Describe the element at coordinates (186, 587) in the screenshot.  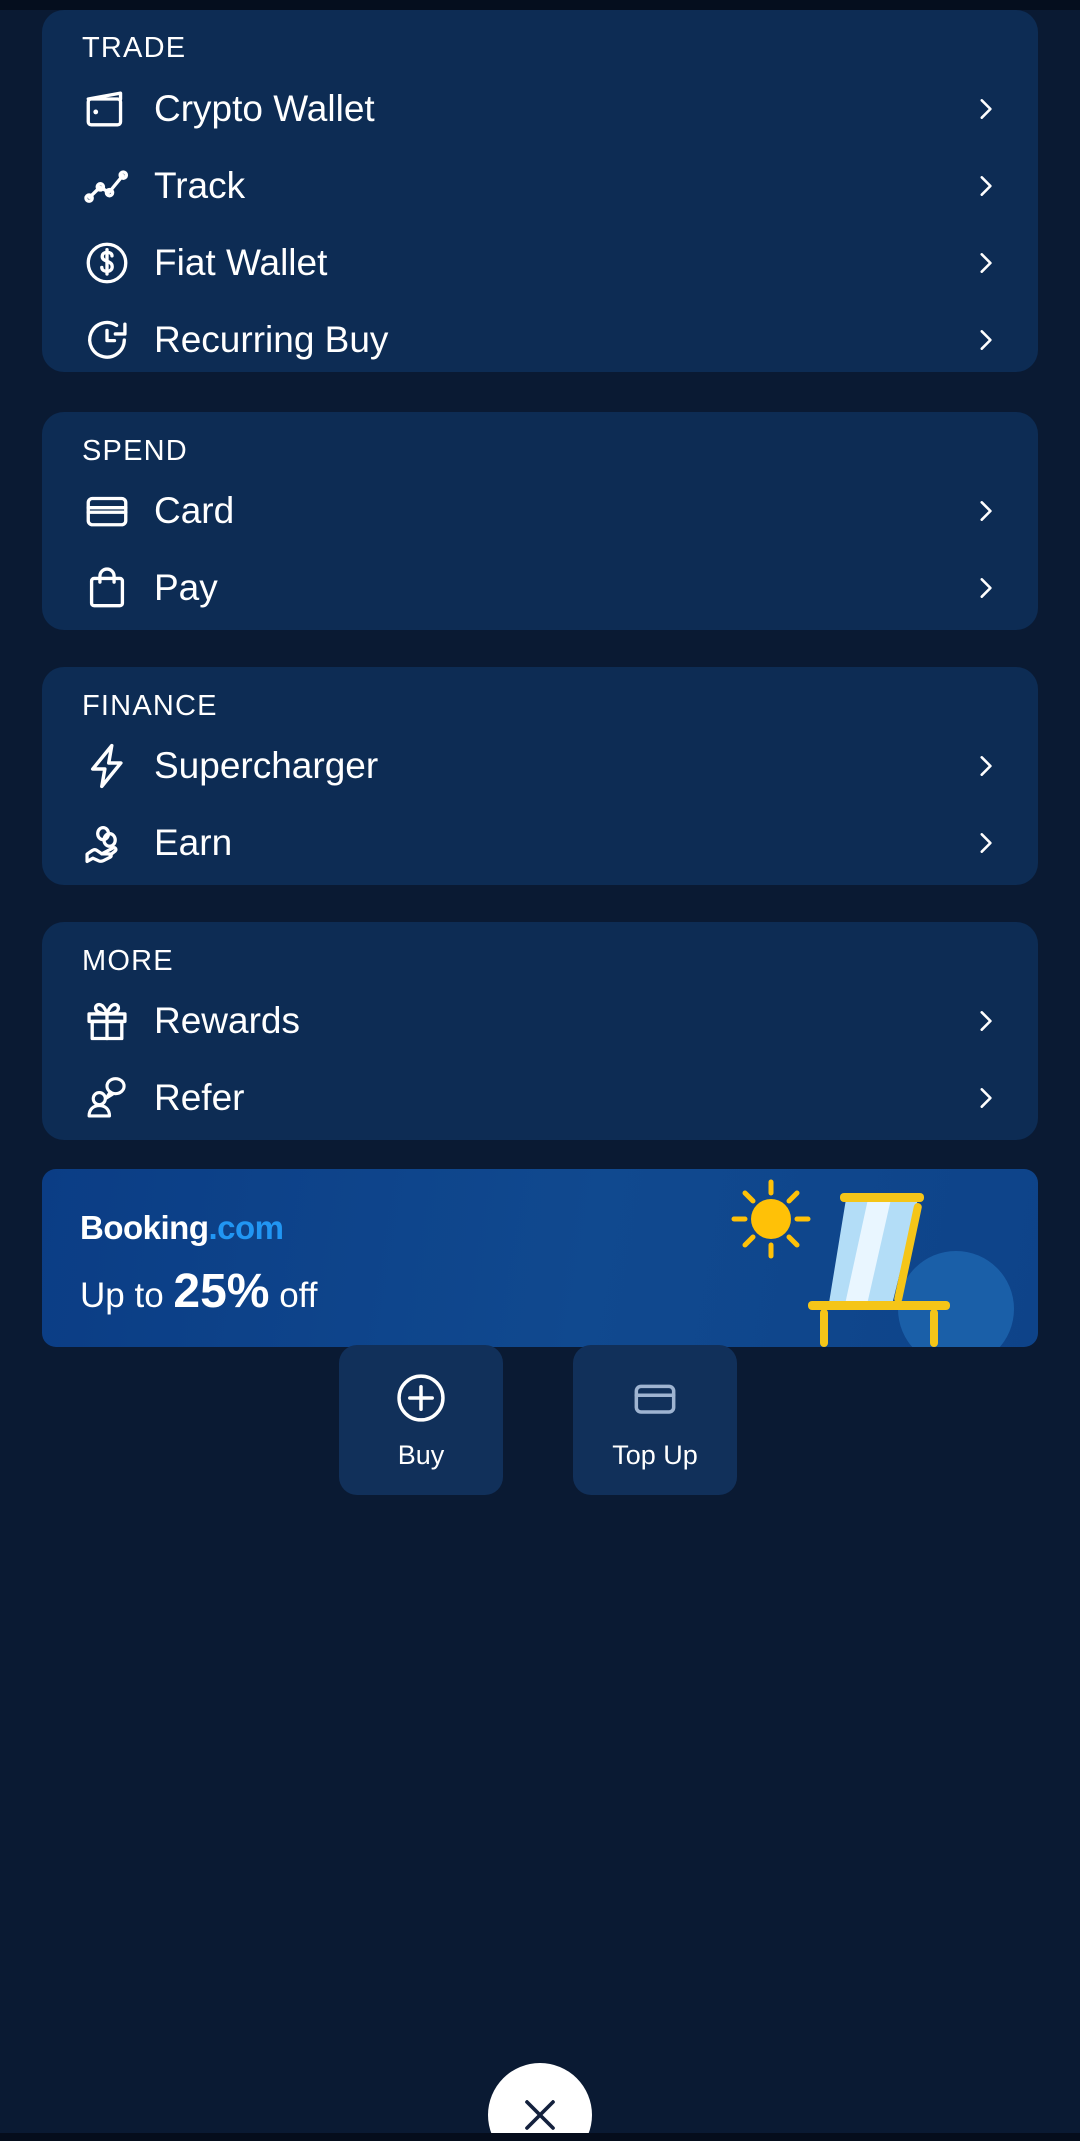
I see `menu-item-label: Pay` at that location.